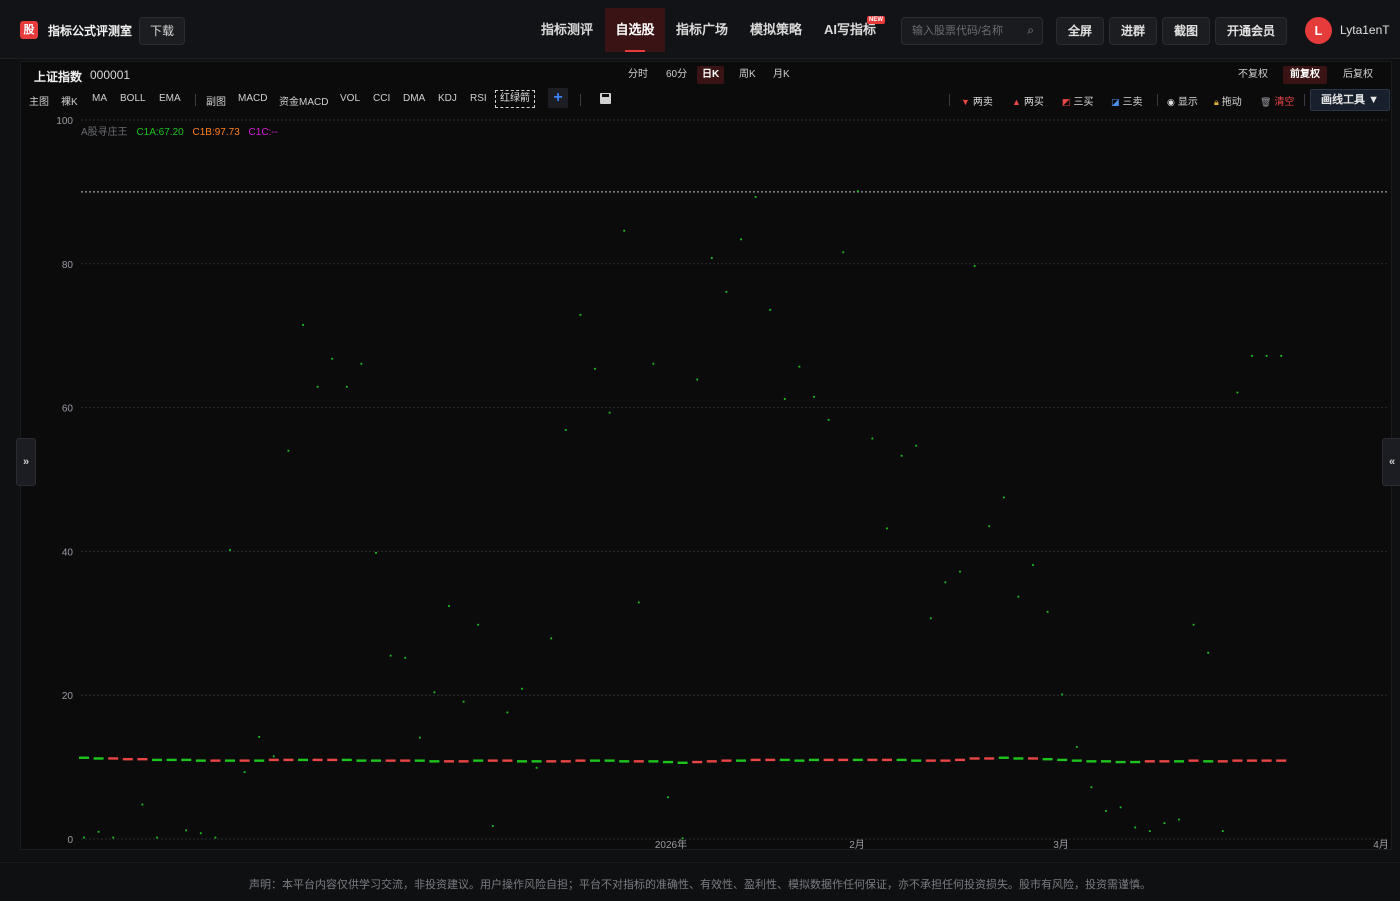 The width and height of the screenshot is (1400, 901). Describe the element at coordinates (1277, 100) in the screenshot. I see `clear-button: 🗑︎ 清空` at that location.